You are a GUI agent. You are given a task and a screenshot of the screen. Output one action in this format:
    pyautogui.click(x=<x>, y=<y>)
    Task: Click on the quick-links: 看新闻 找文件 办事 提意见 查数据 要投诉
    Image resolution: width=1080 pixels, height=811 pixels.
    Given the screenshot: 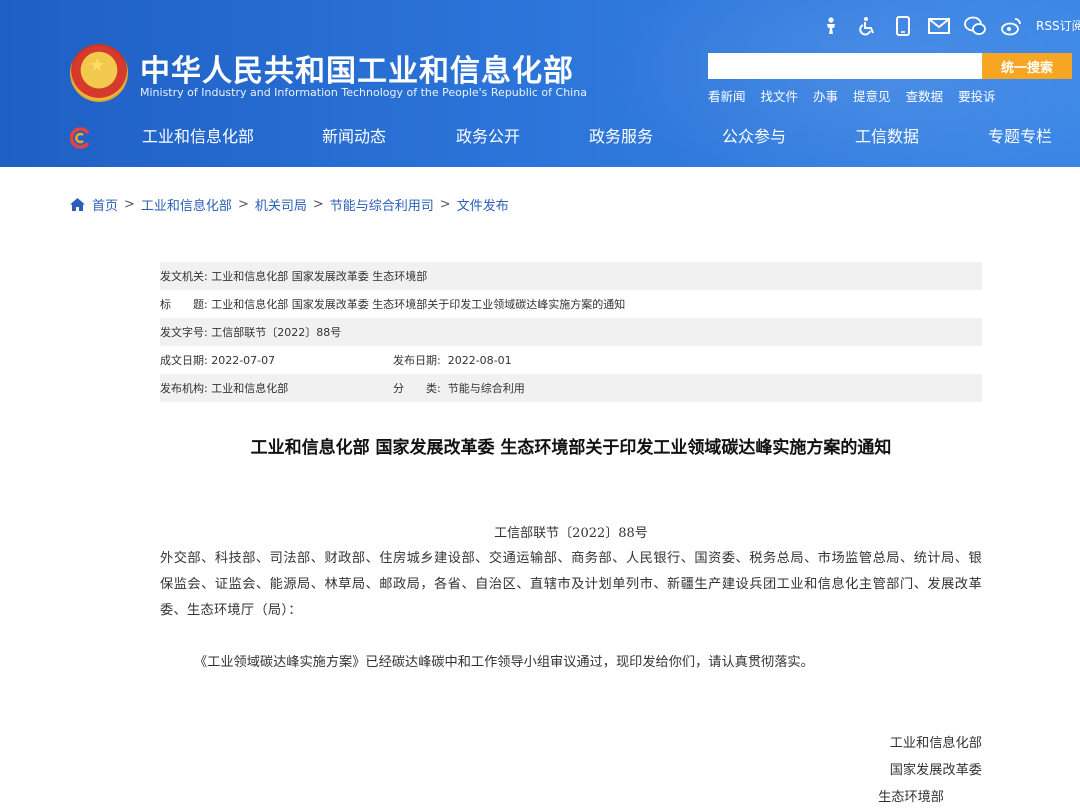 What is the action you would take?
    pyautogui.click(x=852, y=95)
    